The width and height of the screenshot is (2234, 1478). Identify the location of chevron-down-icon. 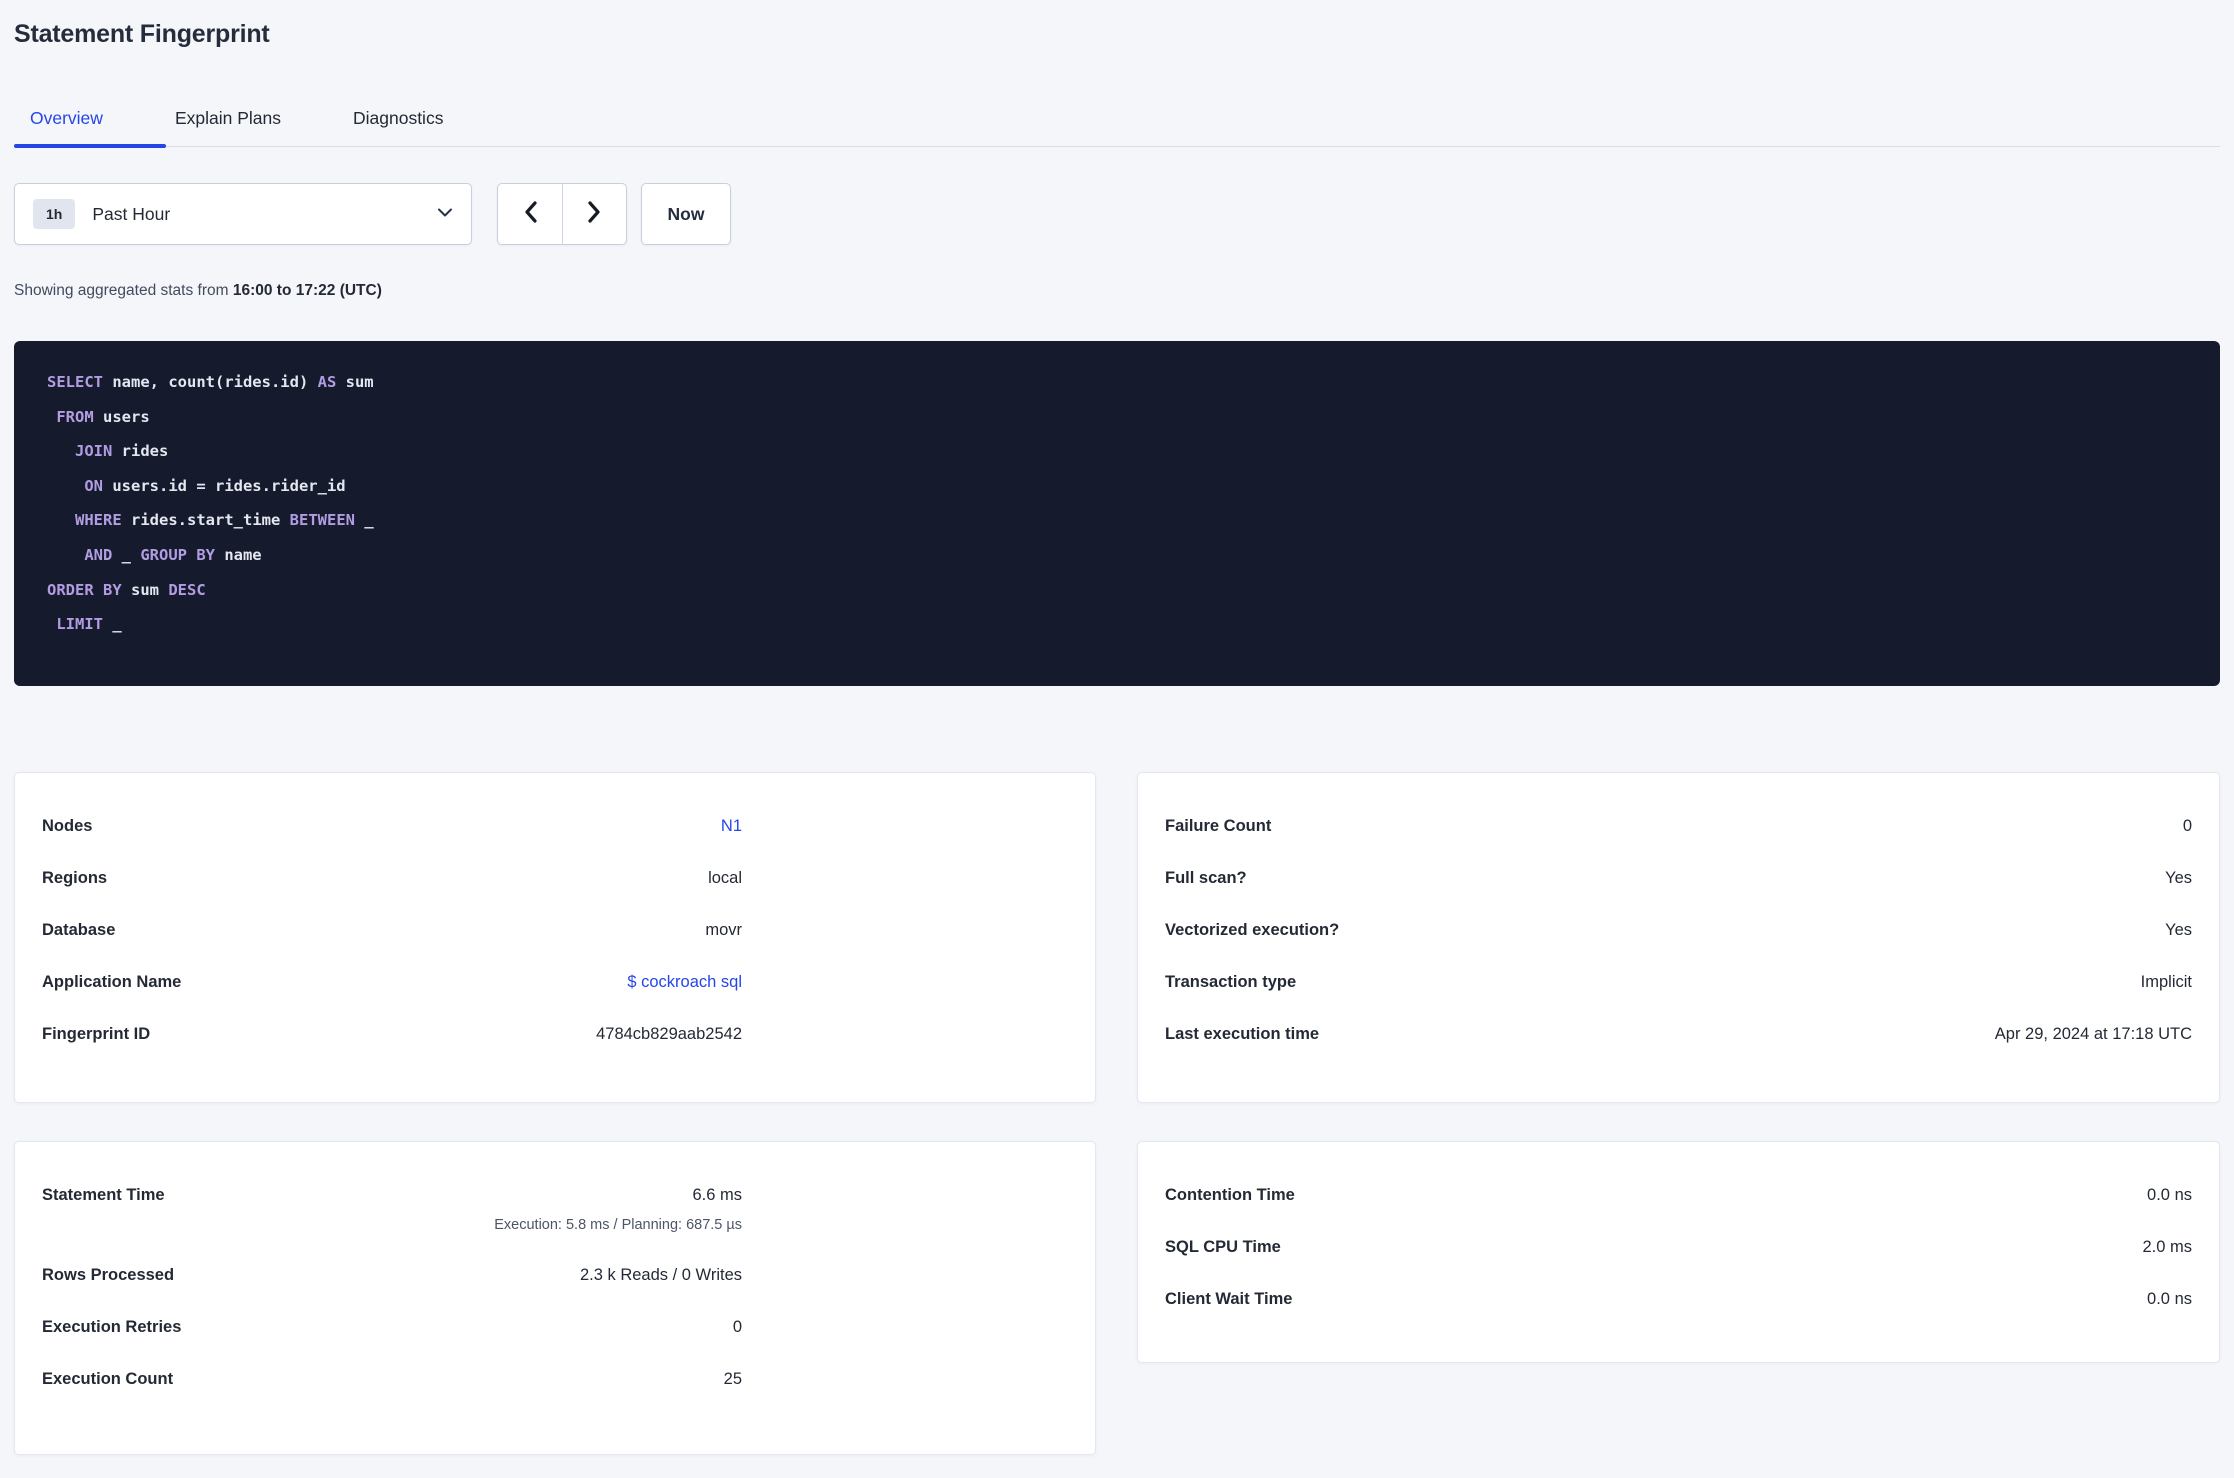
(445, 214).